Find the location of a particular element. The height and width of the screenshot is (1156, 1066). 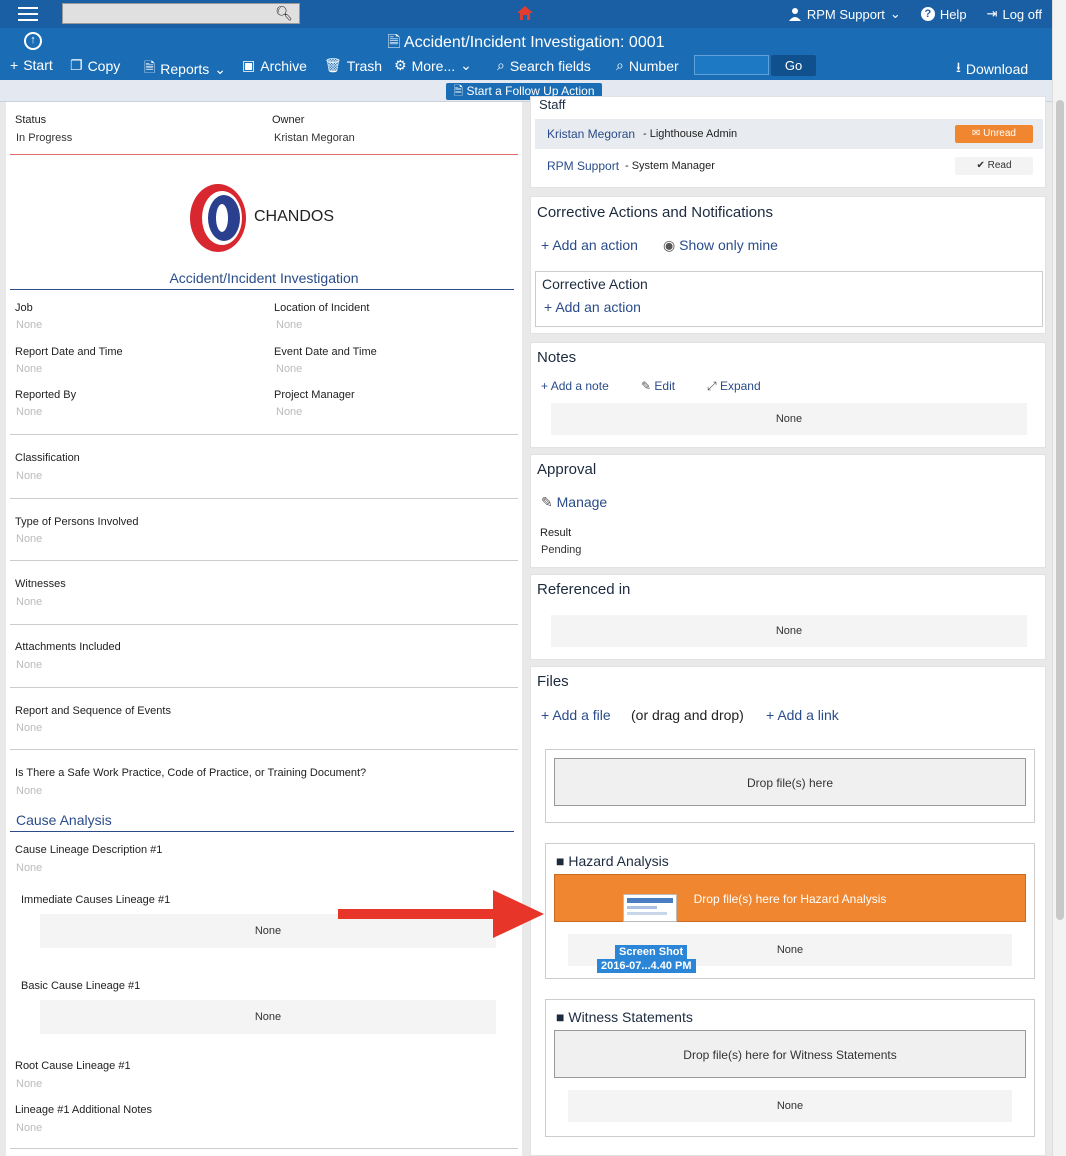

referenced-title: Referenced in is located at coordinates (584, 589).